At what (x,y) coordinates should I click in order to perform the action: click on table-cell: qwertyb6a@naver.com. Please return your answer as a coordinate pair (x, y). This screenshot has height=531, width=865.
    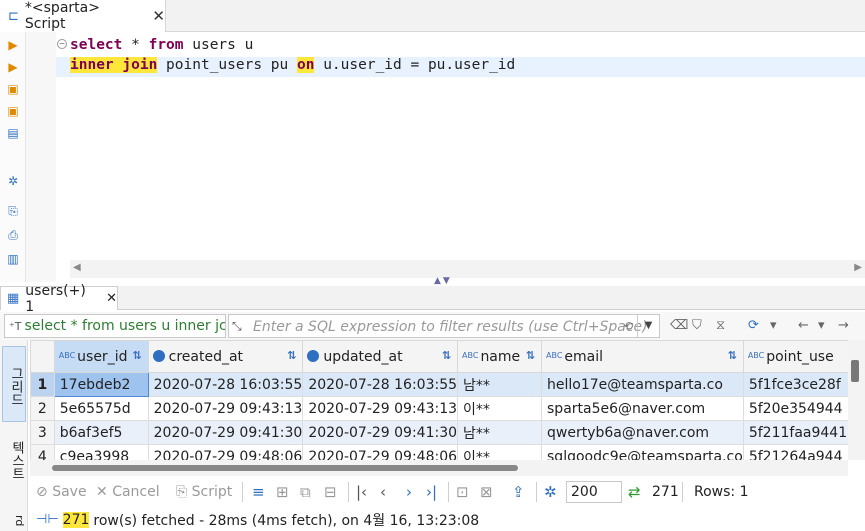
    Looking at the image, I should click on (642, 432).